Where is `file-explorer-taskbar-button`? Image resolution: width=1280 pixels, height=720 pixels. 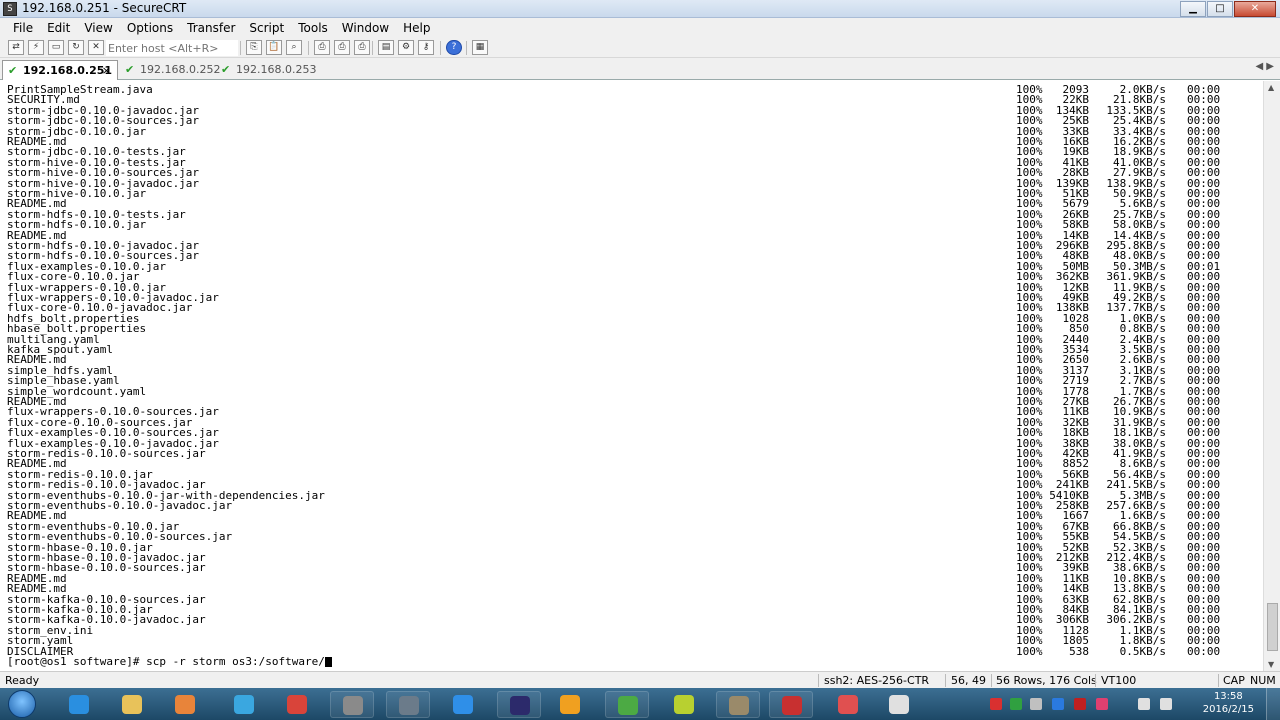
file-explorer-taskbar-button is located at coordinates (132, 704).